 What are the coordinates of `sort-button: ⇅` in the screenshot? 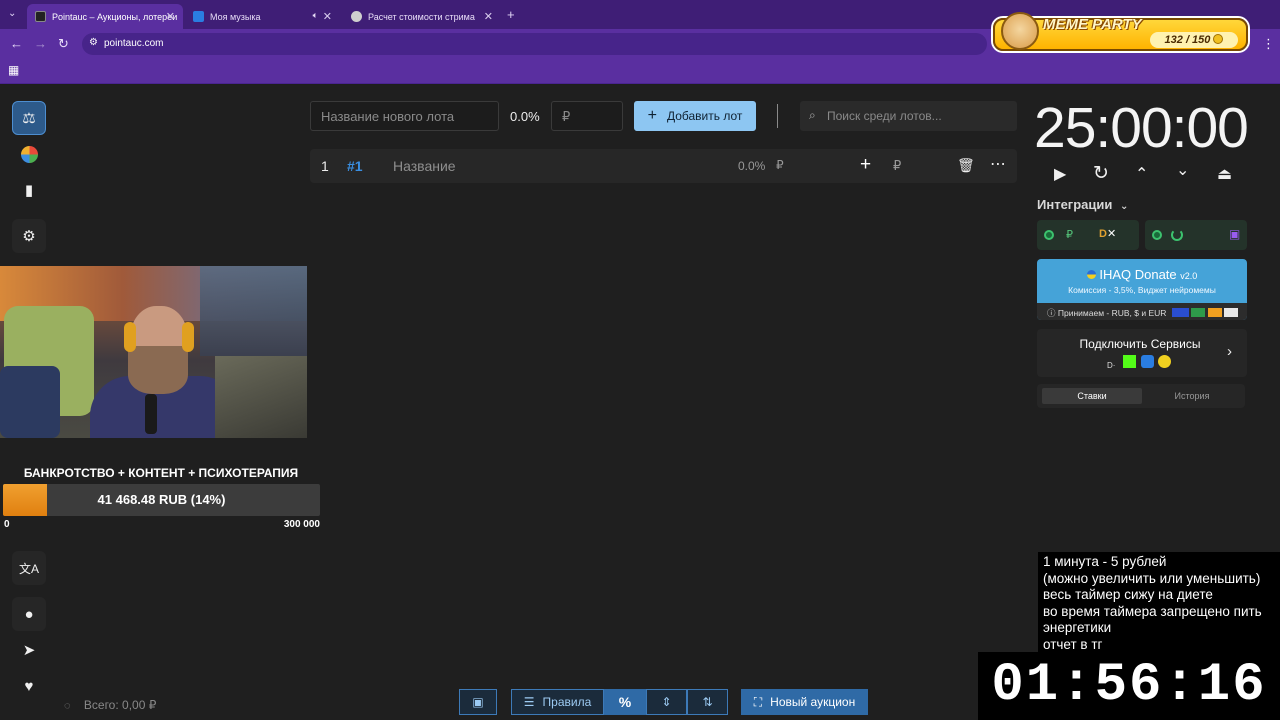 It's located at (707, 702).